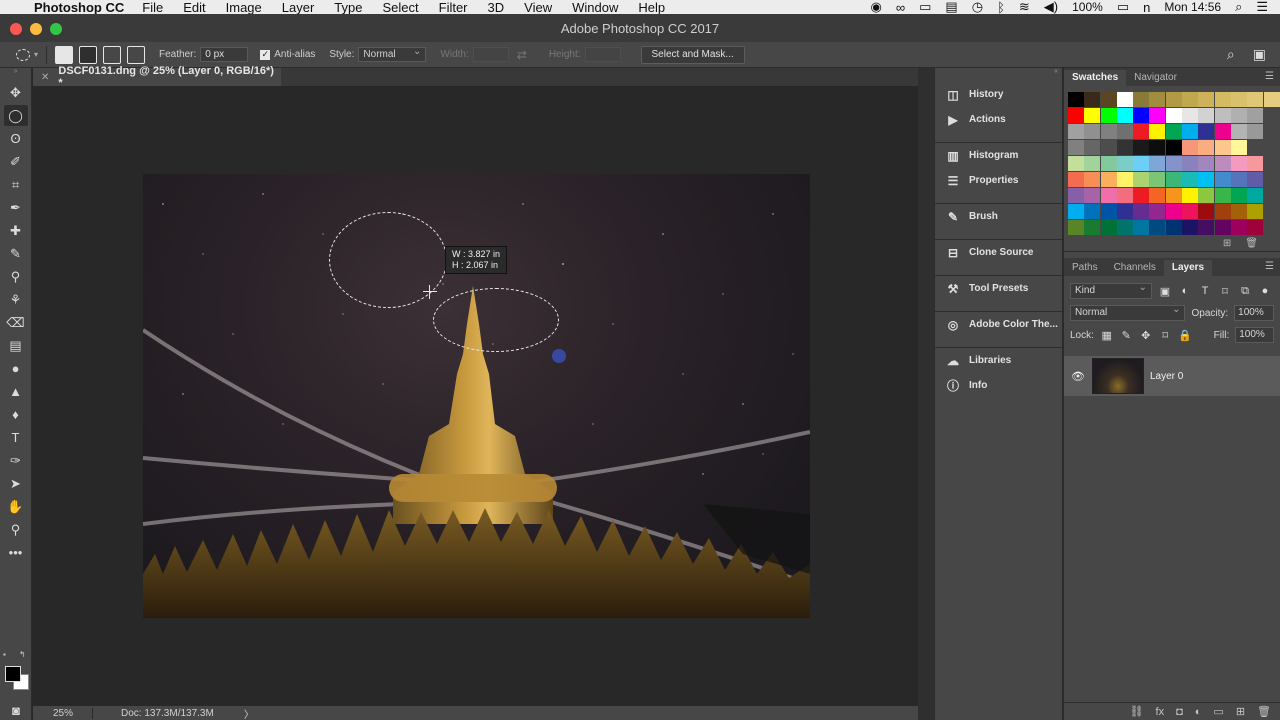 This screenshot has width=1280, height=720. Describe the element at coordinates (56, 29) in the screenshot. I see `zoom-window-button` at that location.